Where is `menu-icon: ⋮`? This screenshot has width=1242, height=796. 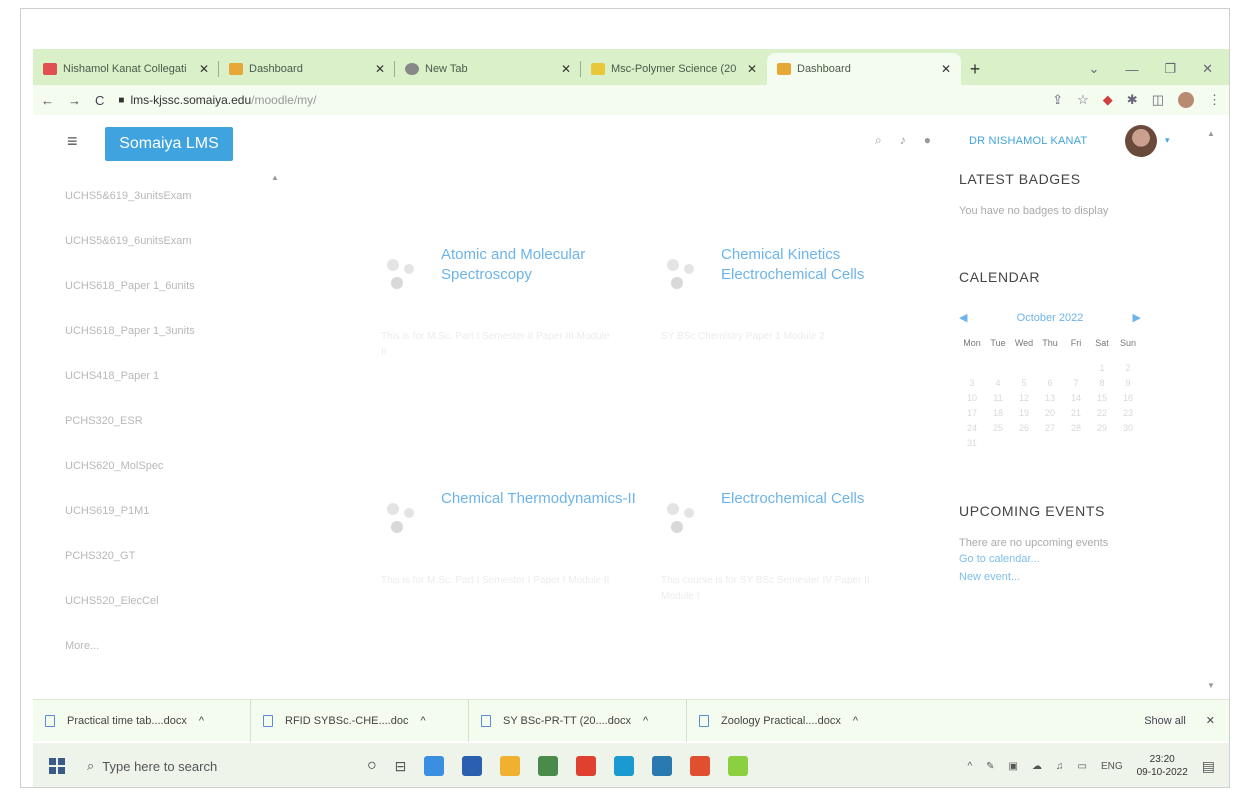
menu-icon: ⋮ is located at coordinates (1214, 100).